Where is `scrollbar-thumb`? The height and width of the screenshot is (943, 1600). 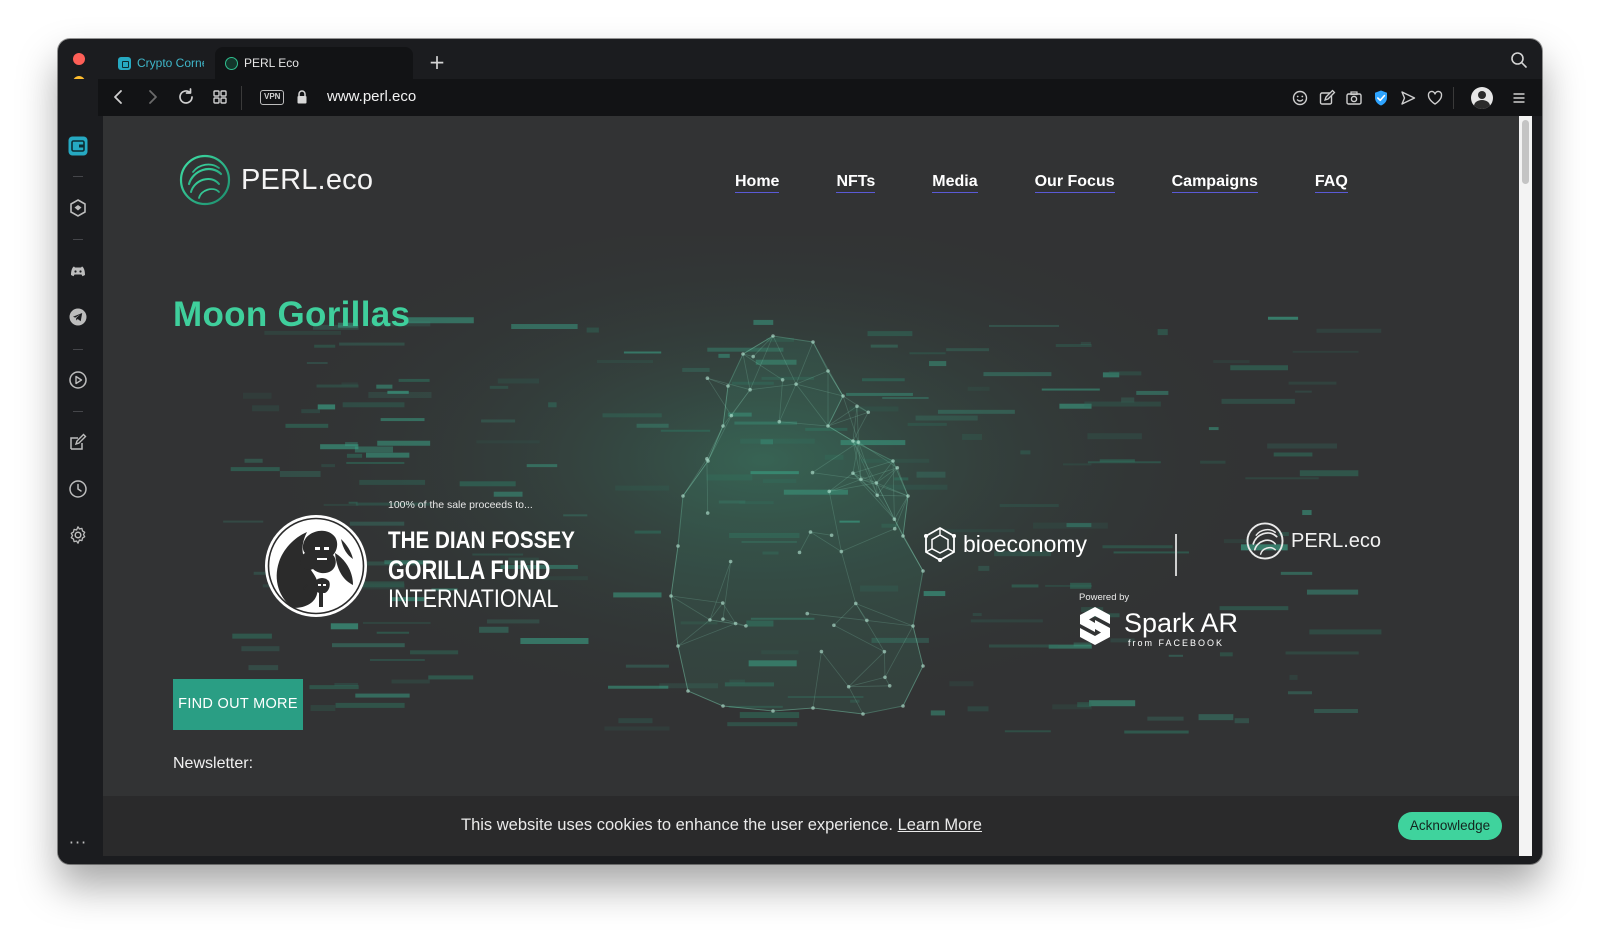 scrollbar-thumb is located at coordinates (1525, 152).